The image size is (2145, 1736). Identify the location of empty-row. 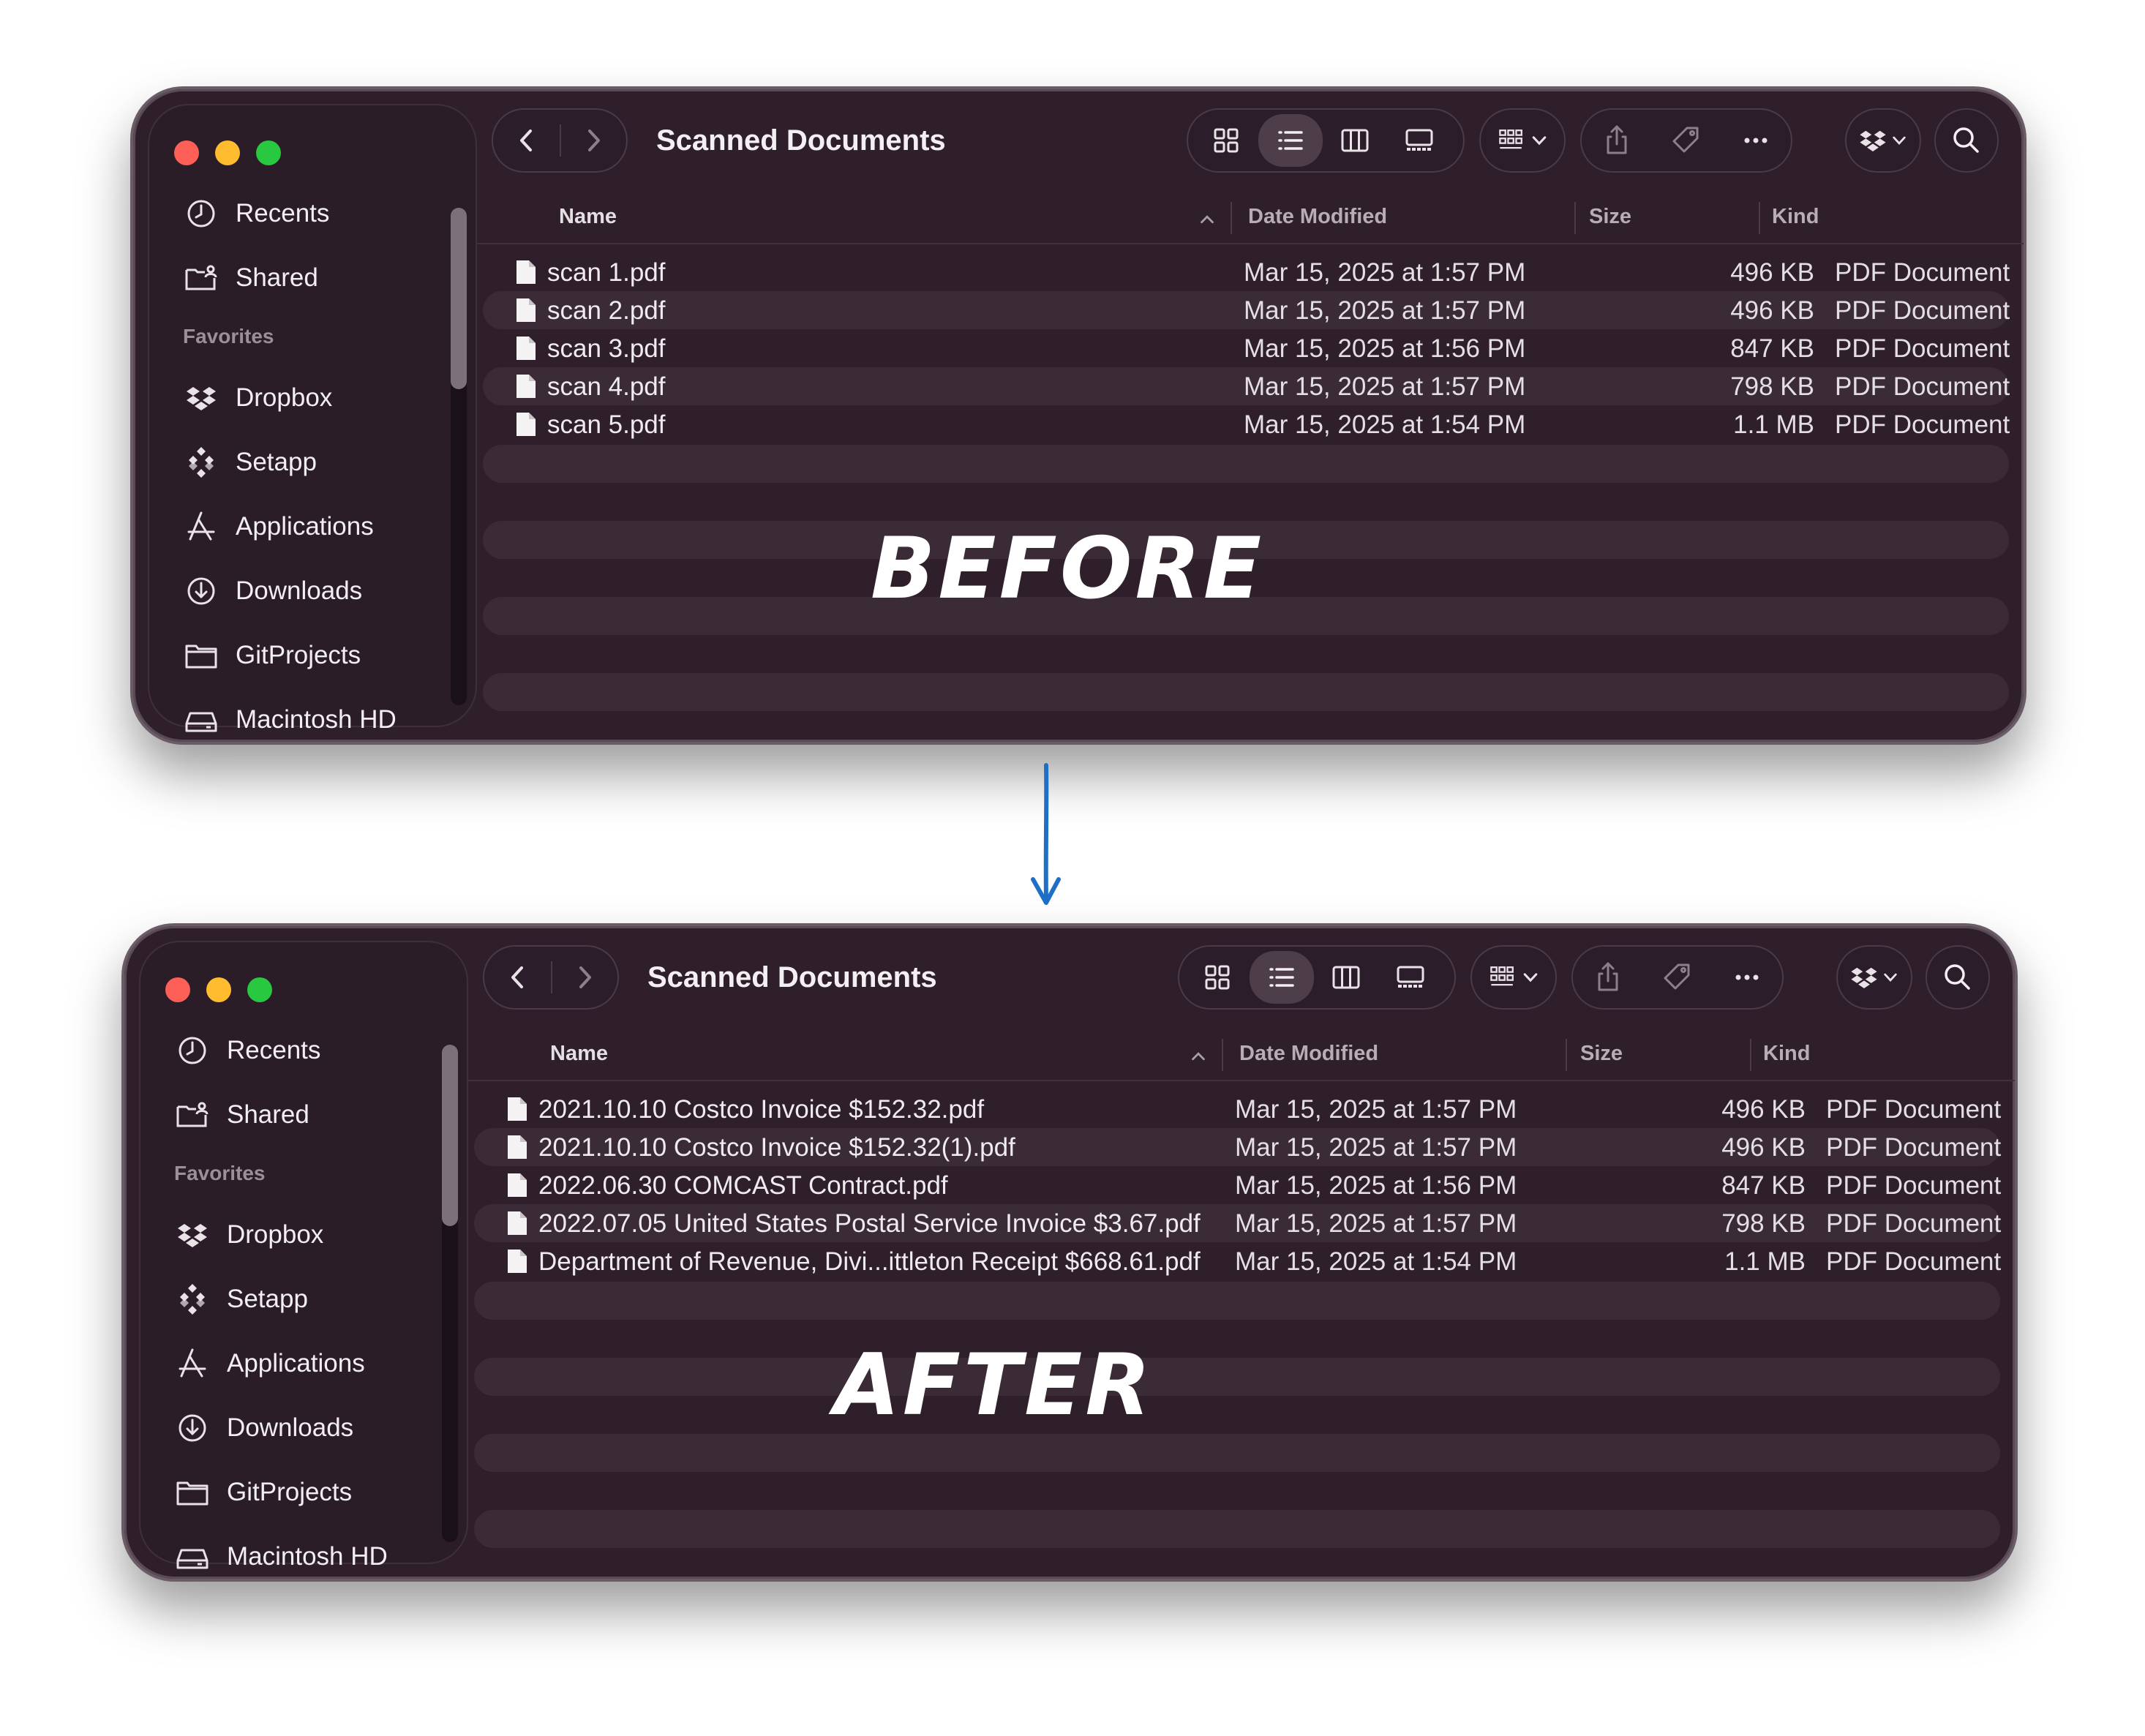
(1237, 1529).